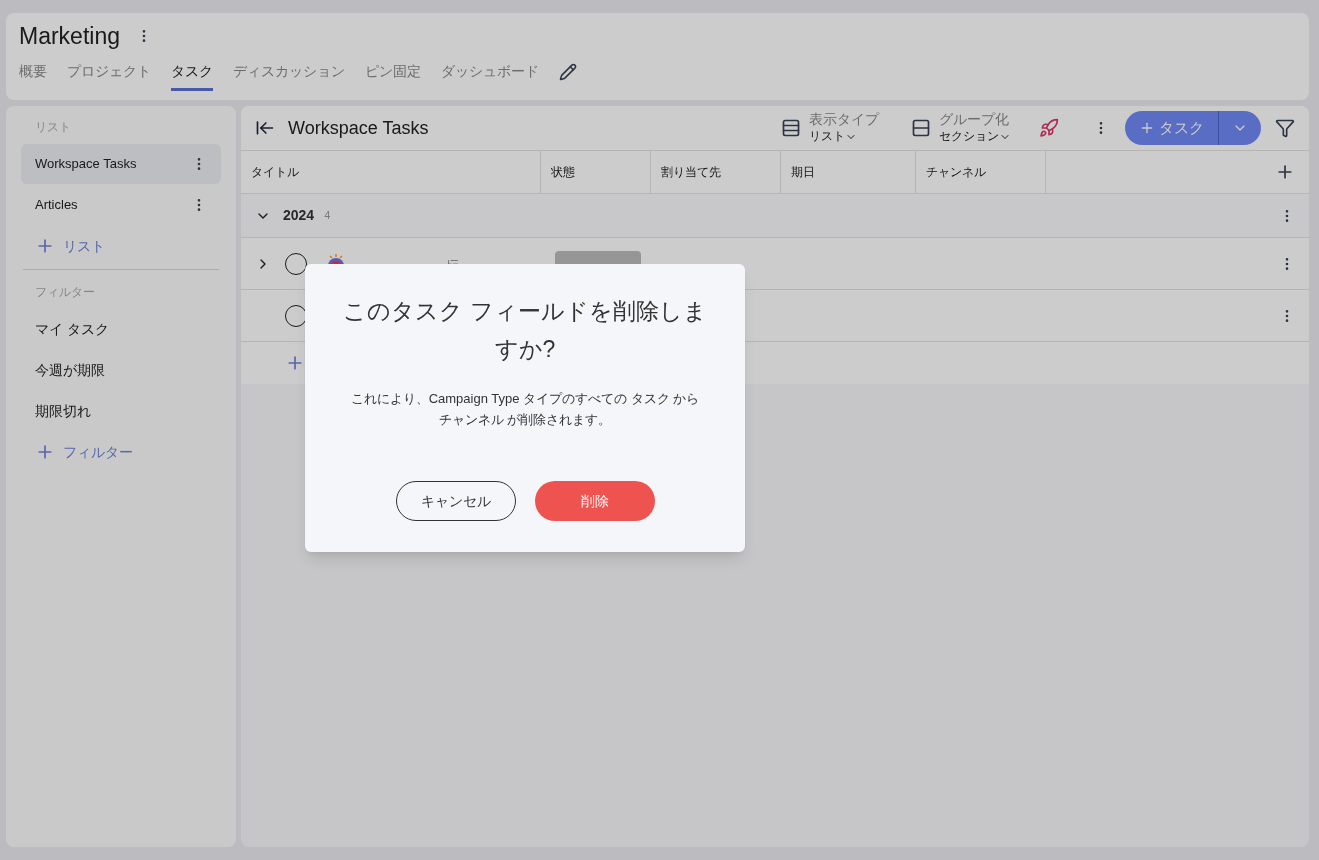  I want to click on list-label: Articles, so click(56, 205).